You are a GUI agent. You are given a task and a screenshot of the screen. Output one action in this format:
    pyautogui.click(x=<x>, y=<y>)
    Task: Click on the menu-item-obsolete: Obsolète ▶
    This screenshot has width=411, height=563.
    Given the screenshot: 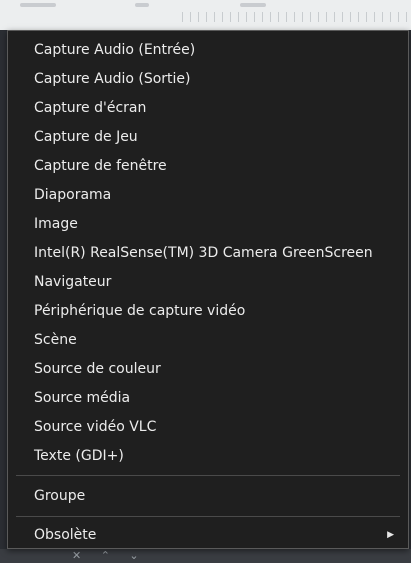 What is the action you would take?
    pyautogui.click(x=208, y=535)
    